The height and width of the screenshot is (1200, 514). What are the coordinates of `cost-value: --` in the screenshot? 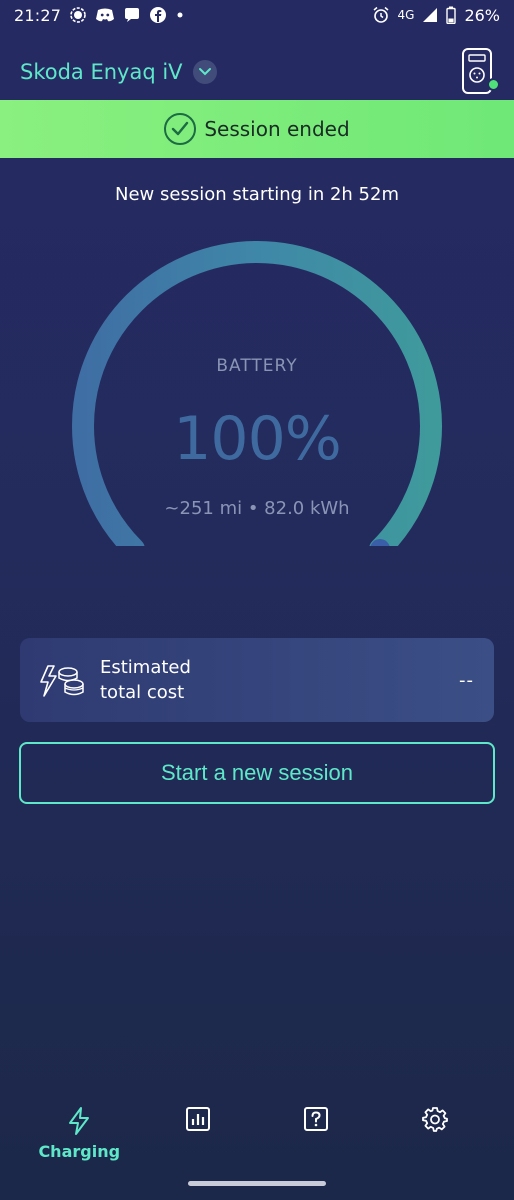 It's located at (466, 680).